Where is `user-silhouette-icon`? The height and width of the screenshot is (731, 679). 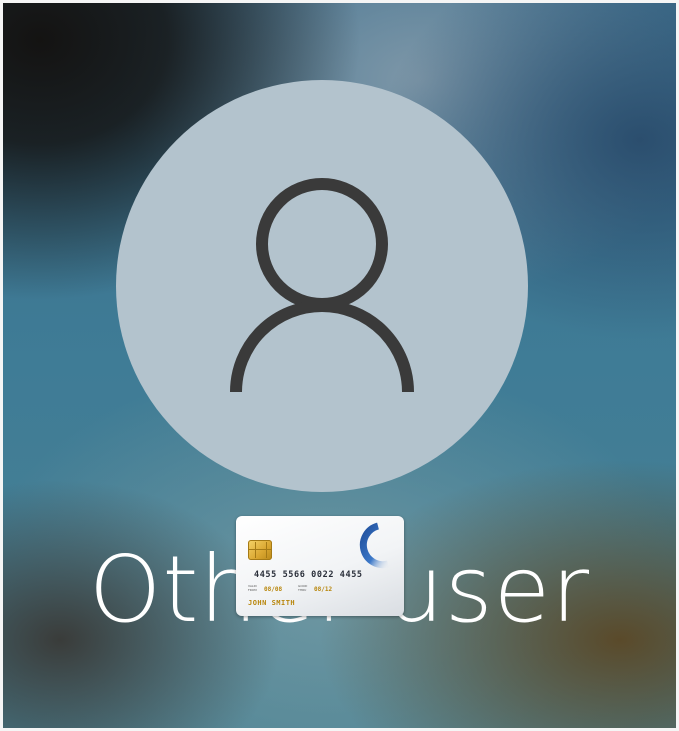
user-silhouette-icon is located at coordinates (322, 285).